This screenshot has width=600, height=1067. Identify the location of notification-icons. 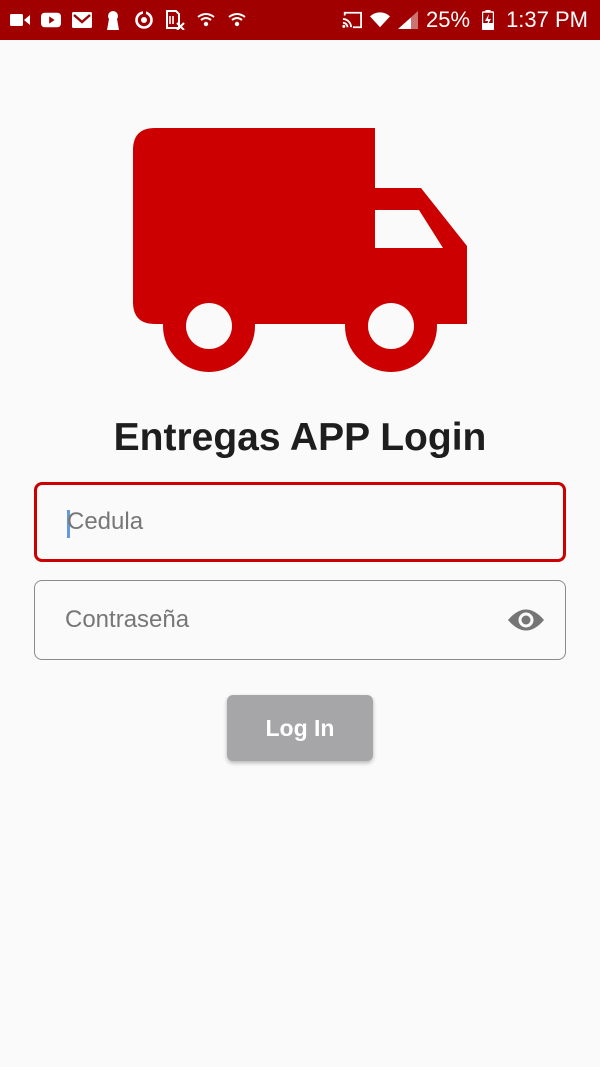
(128, 20).